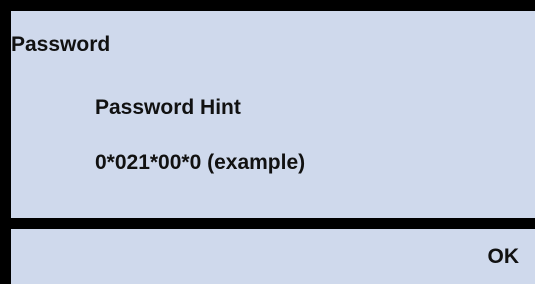 The width and height of the screenshot is (535, 284). Describe the element at coordinates (200, 162) in the screenshot. I see `password-hint-value: 0*021*00*0 (example)` at that location.